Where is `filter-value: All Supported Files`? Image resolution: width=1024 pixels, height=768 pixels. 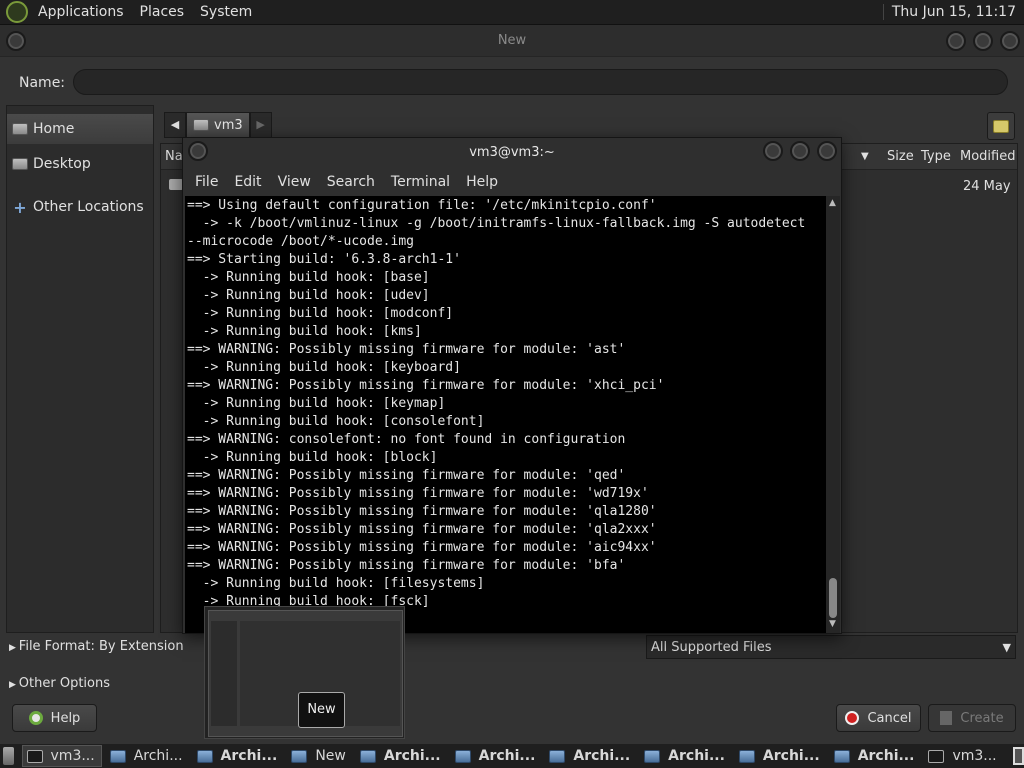
filter-value: All Supported Files is located at coordinates (711, 647).